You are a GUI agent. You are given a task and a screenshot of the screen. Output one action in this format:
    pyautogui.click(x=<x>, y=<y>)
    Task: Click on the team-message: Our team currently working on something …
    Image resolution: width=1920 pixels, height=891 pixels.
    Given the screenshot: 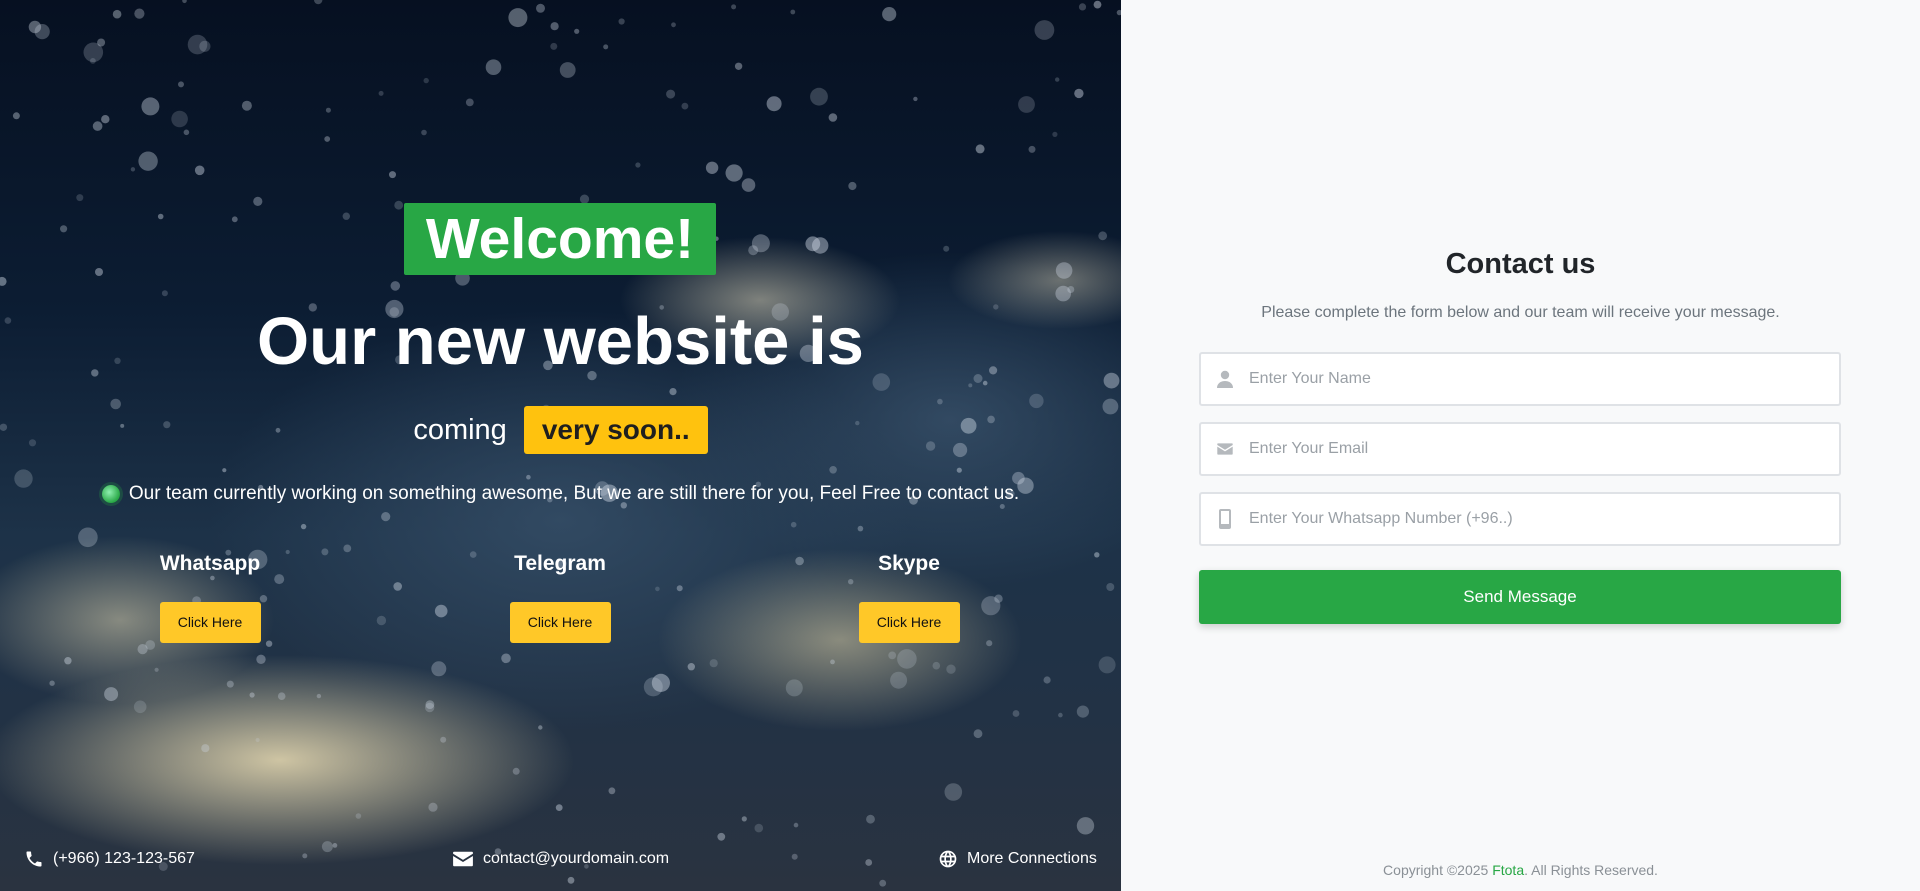 What is the action you would take?
    pyautogui.click(x=560, y=494)
    